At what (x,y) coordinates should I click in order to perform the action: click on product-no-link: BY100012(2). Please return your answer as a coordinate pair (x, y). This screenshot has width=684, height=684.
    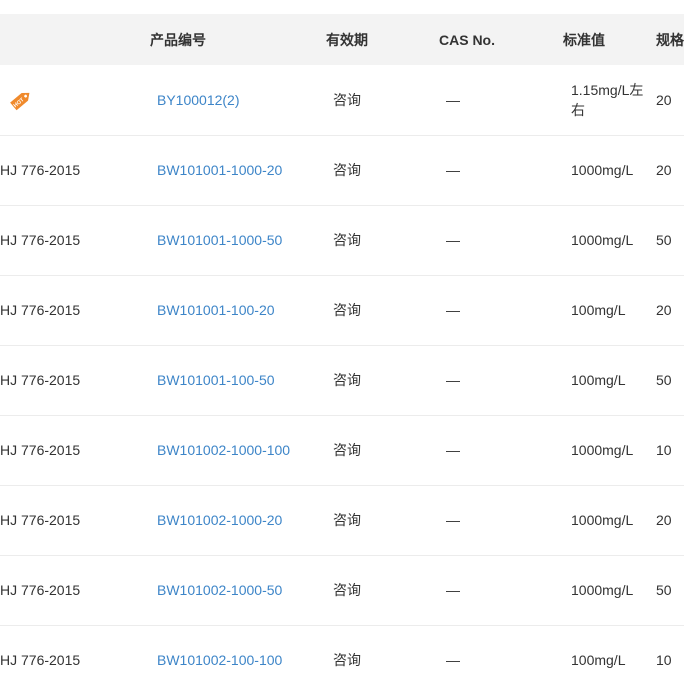
    Looking at the image, I should click on (198, 100).